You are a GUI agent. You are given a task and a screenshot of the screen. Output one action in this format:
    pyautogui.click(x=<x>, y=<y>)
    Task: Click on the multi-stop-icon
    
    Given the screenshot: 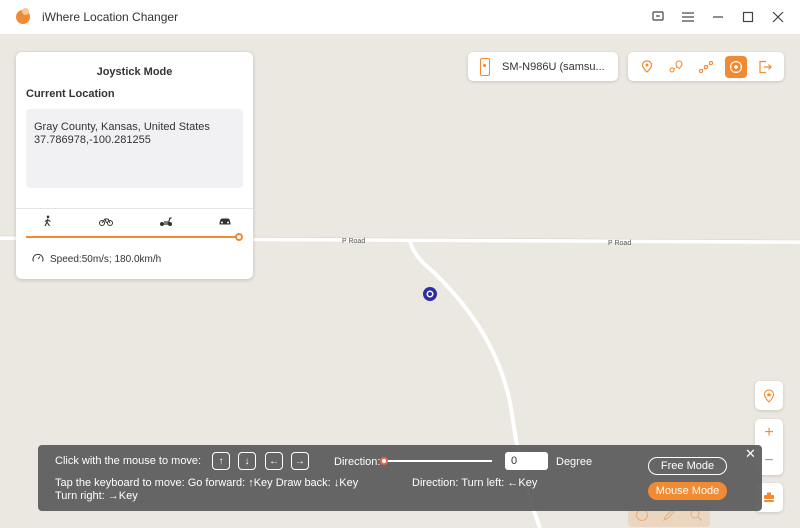 What is the action you would take?
    pyautogui.click(x=706, y=67)
    